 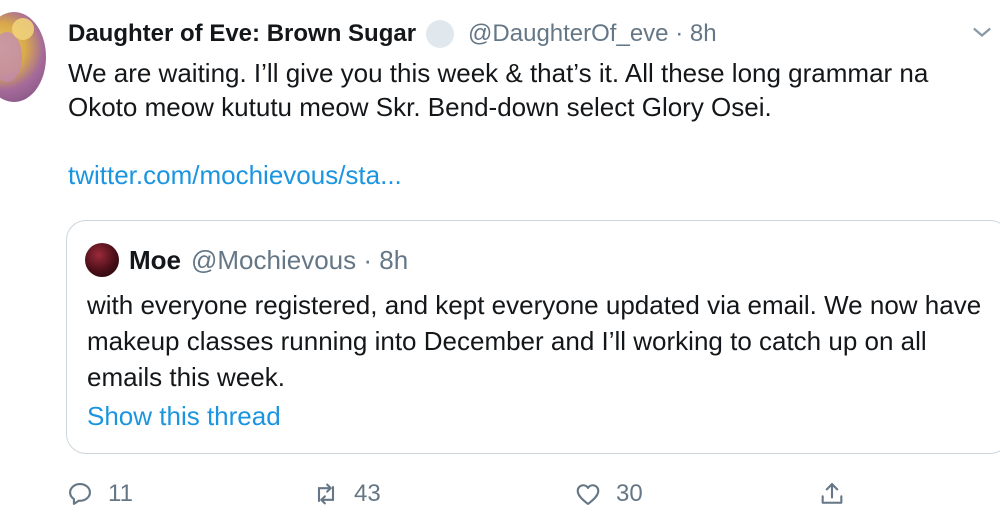 I want to click on share-icon, so click(x=832, y=493).